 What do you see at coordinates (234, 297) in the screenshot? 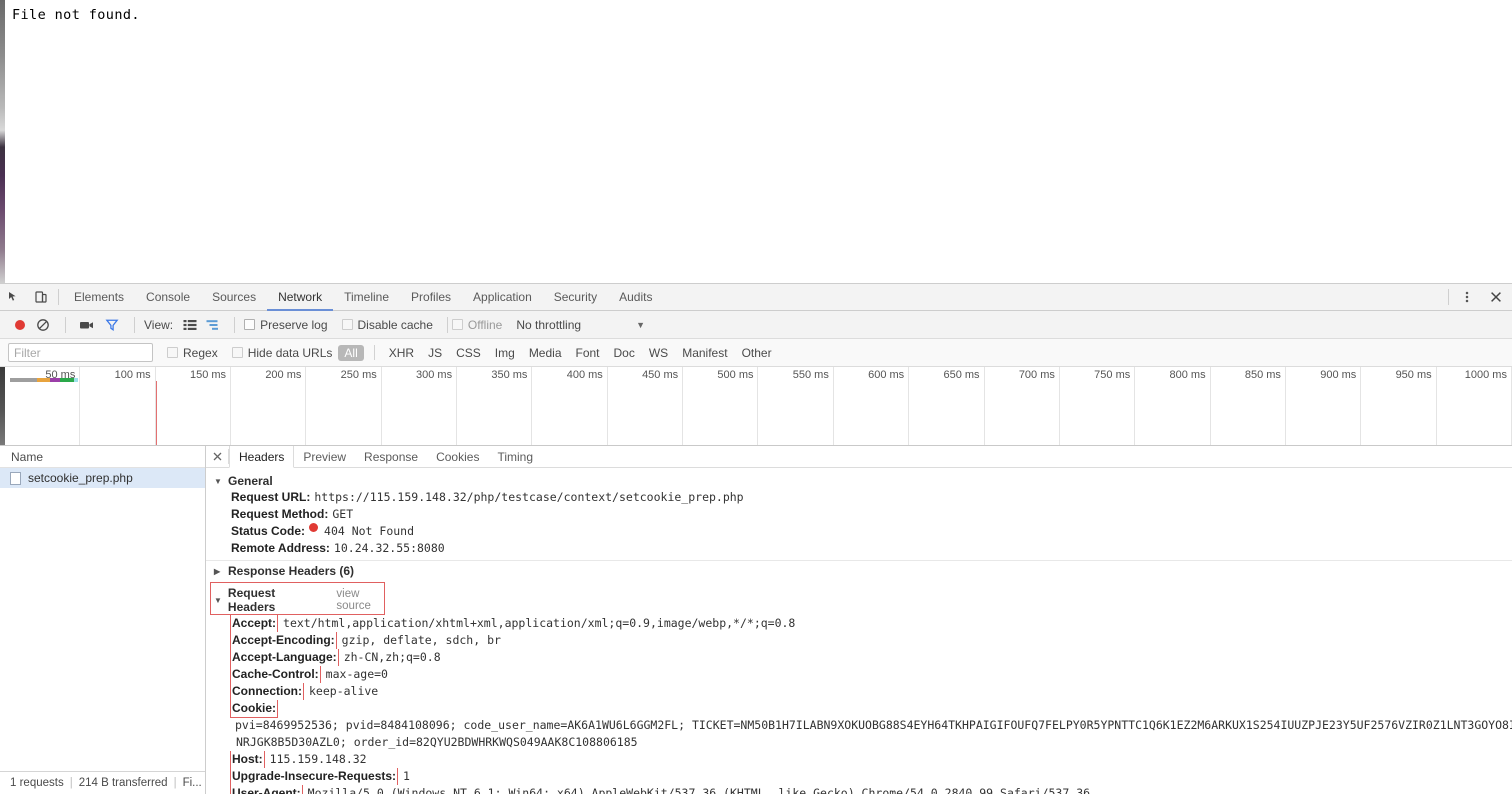
I see `tab-sources: Sources` at bounding box center [234, 297].